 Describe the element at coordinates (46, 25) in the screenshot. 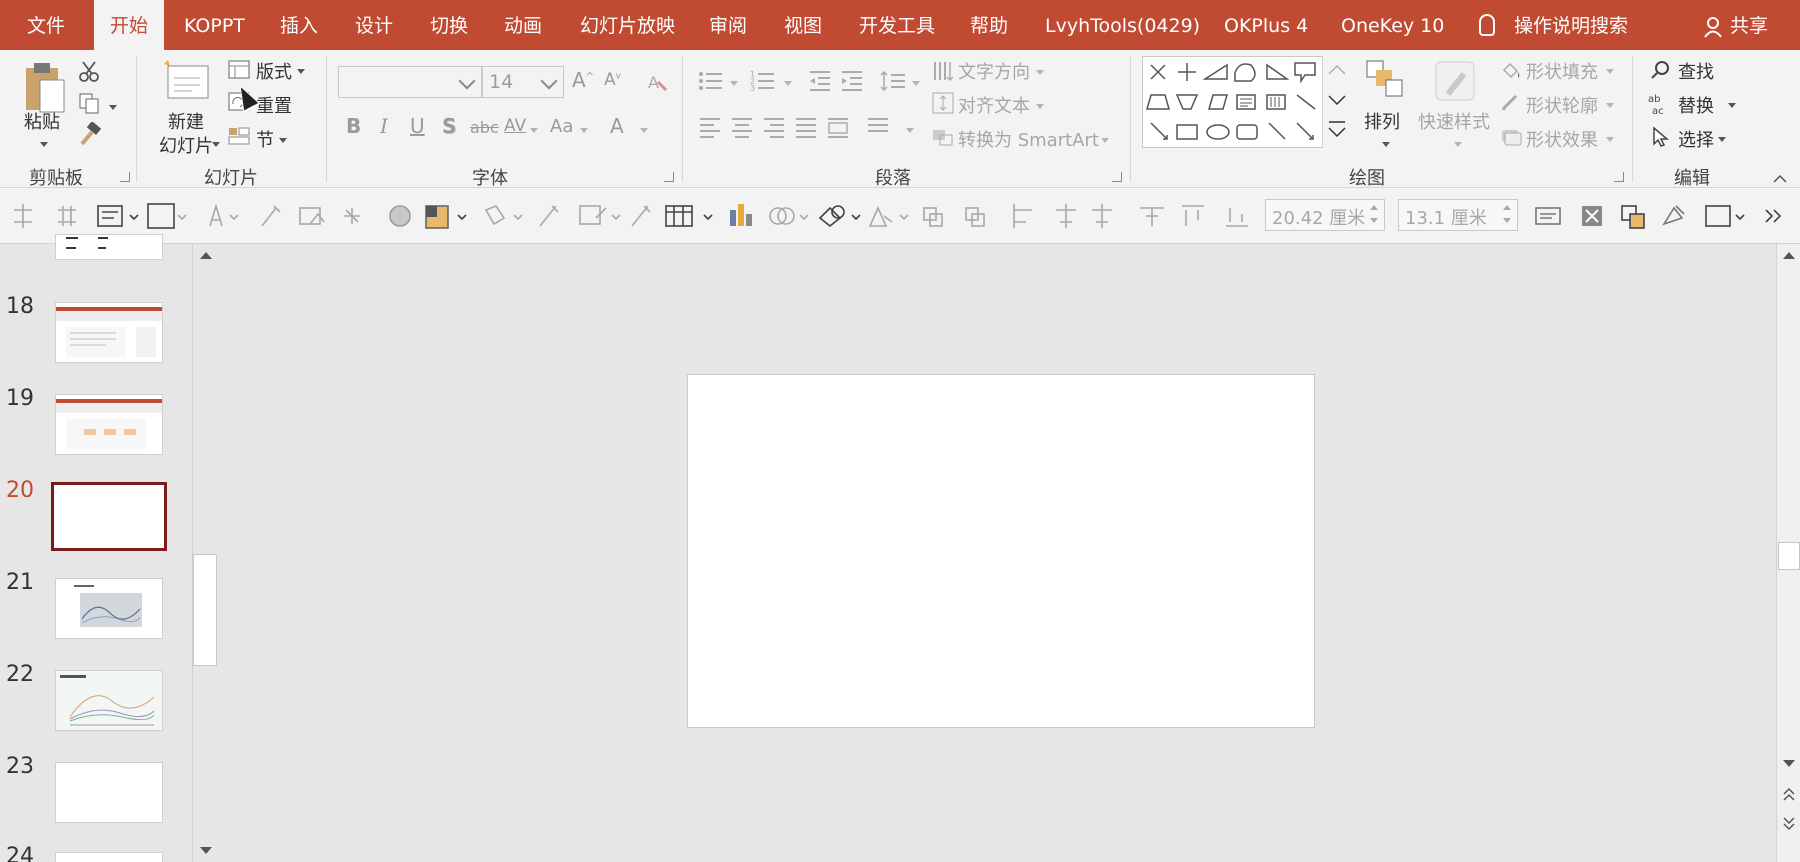

I see `tab-file: 文件` at that location.